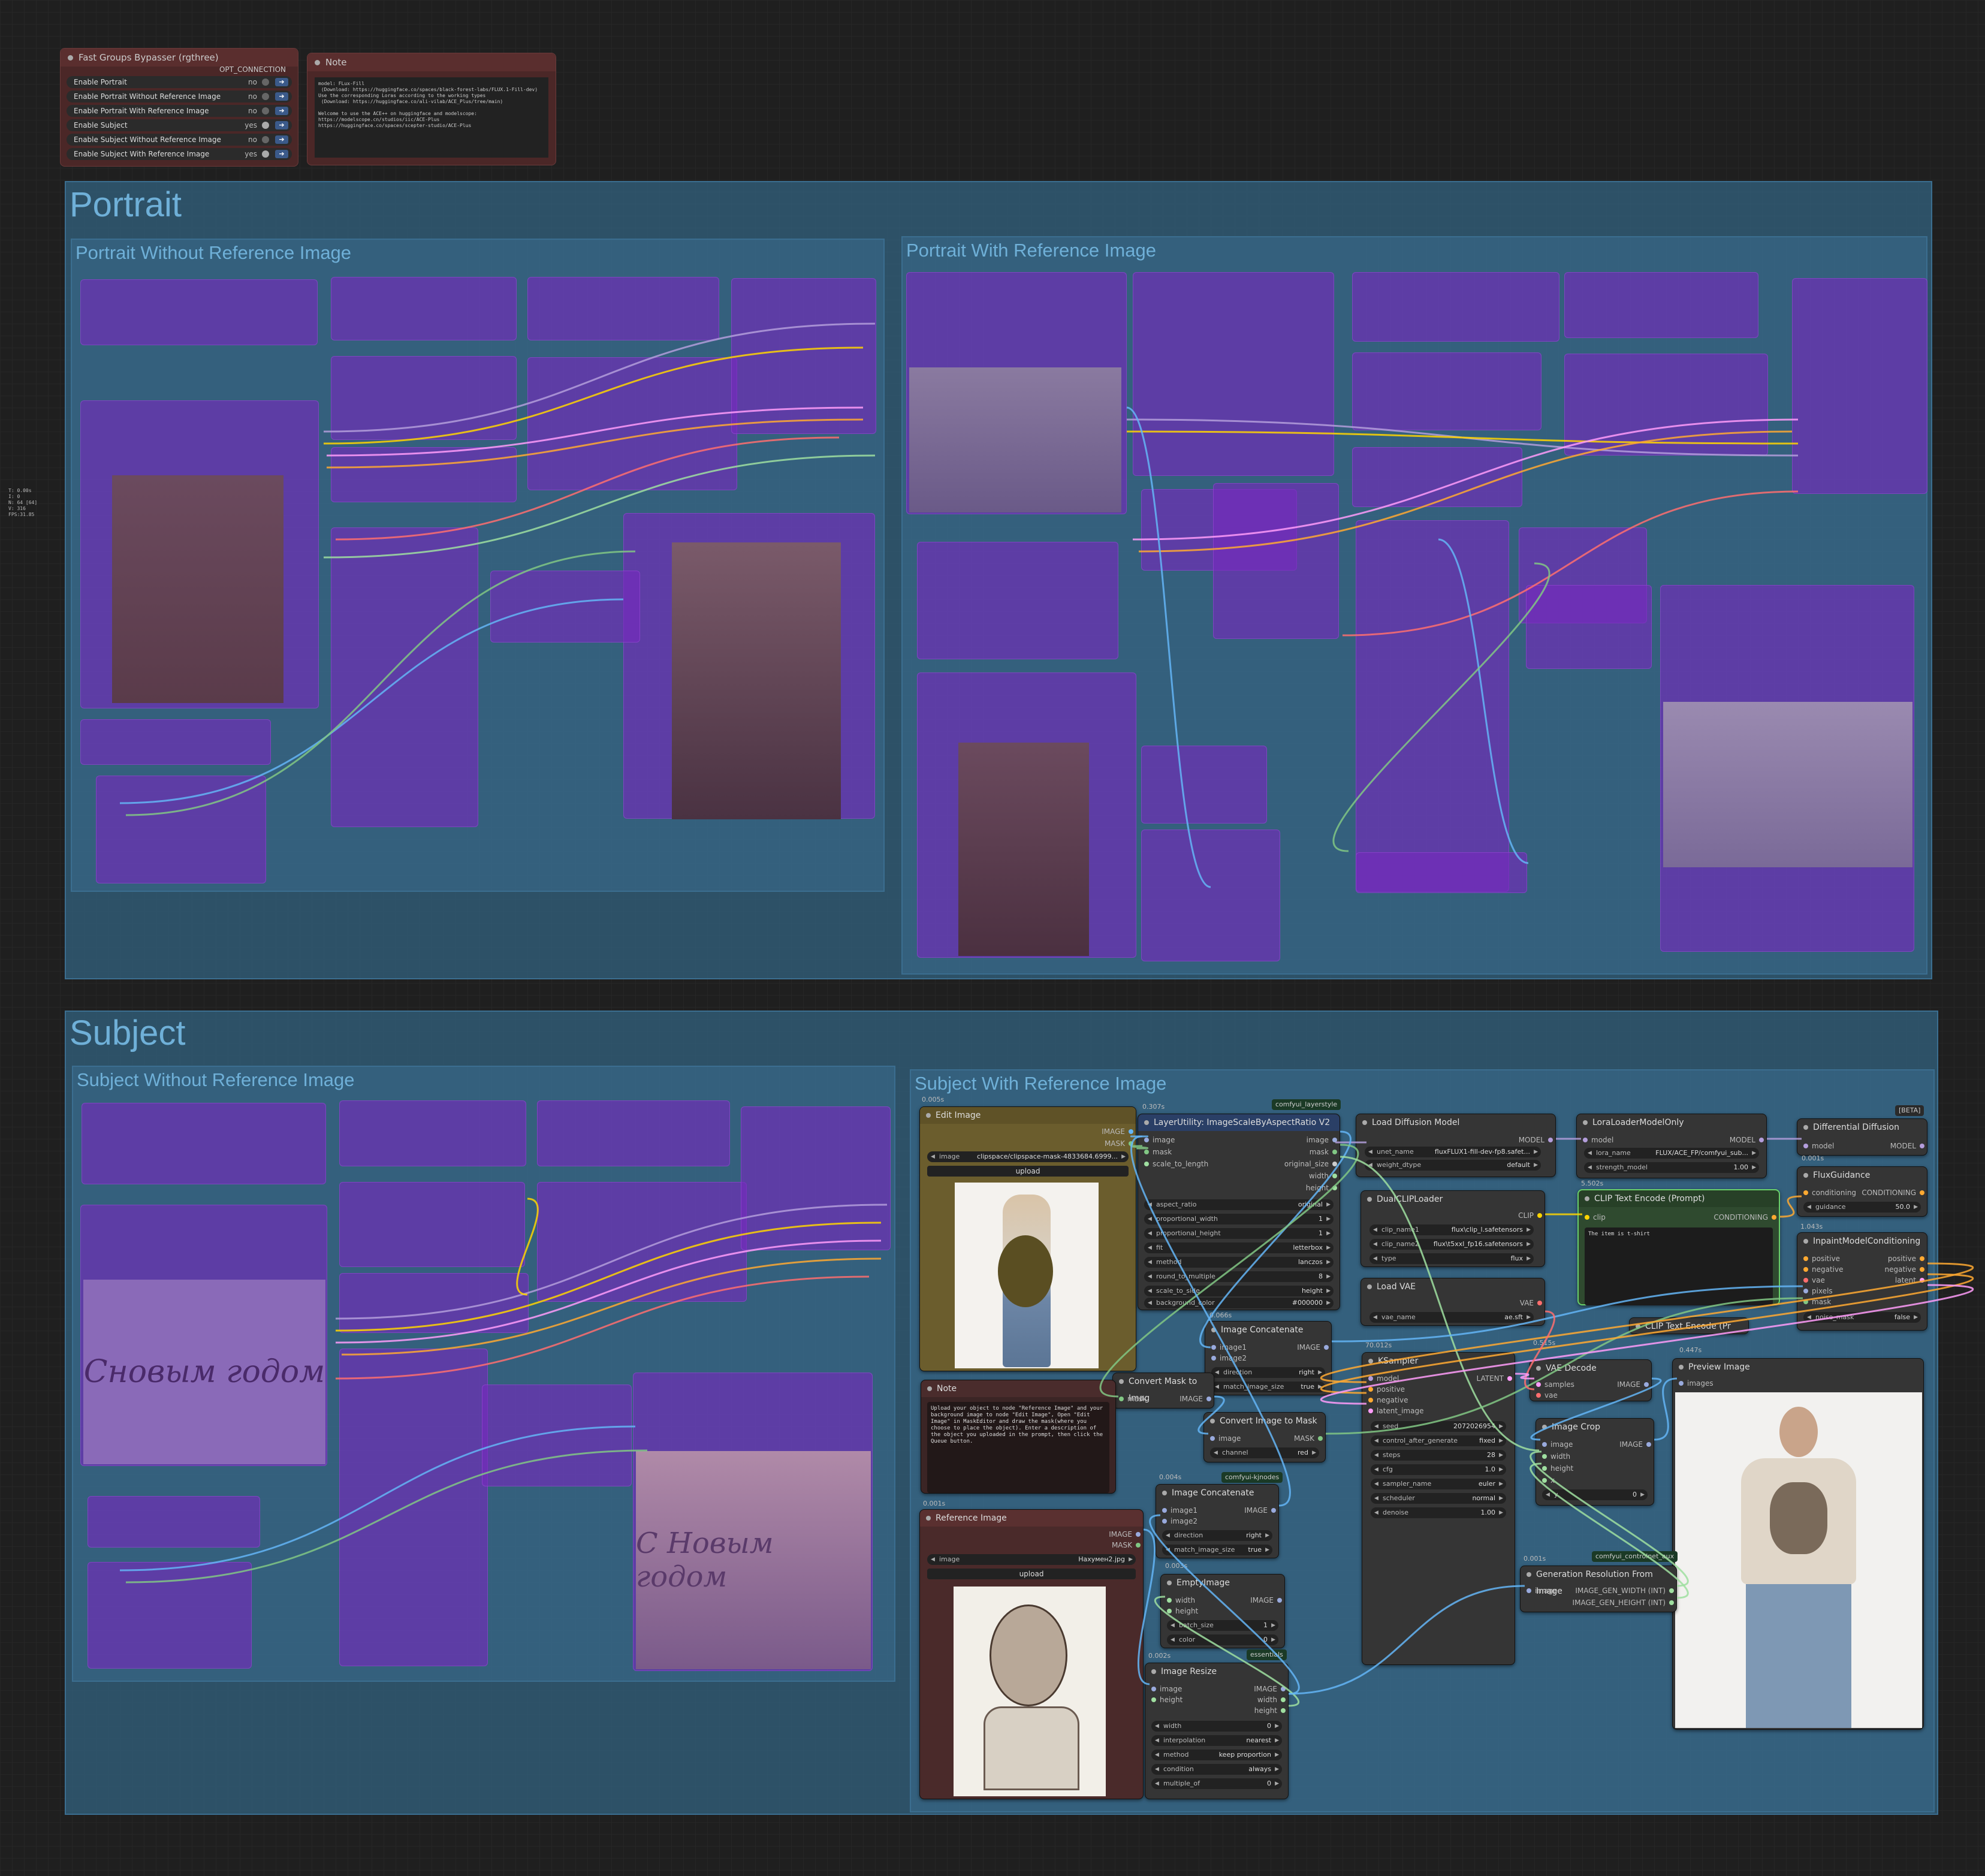 This screenshot has height=1876, width=1985. Describe the element at coordinates (1163, 1388) in the screenshot. I see `node-title: Convert Mask to Imag` at that location.